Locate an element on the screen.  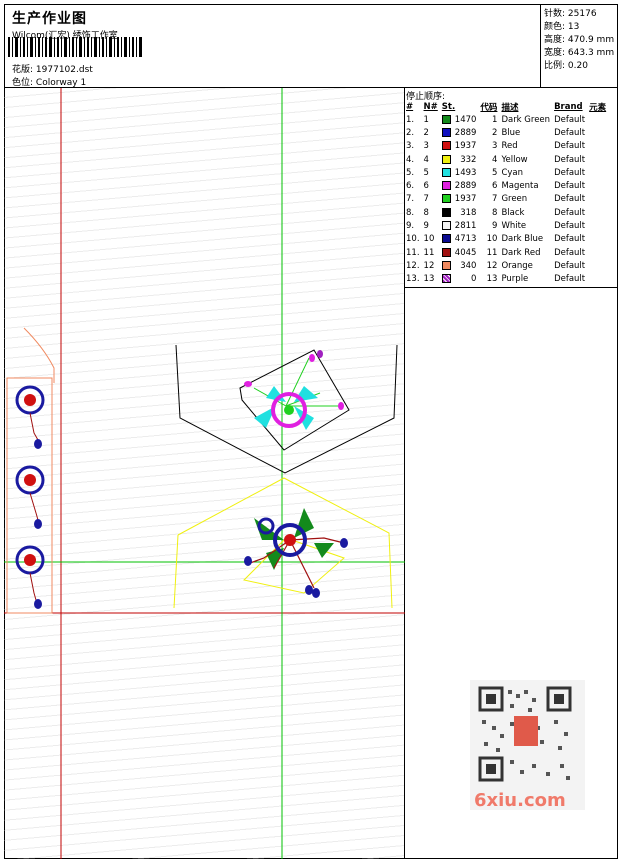
row-index: 4. is located at coordinates (410, 159).